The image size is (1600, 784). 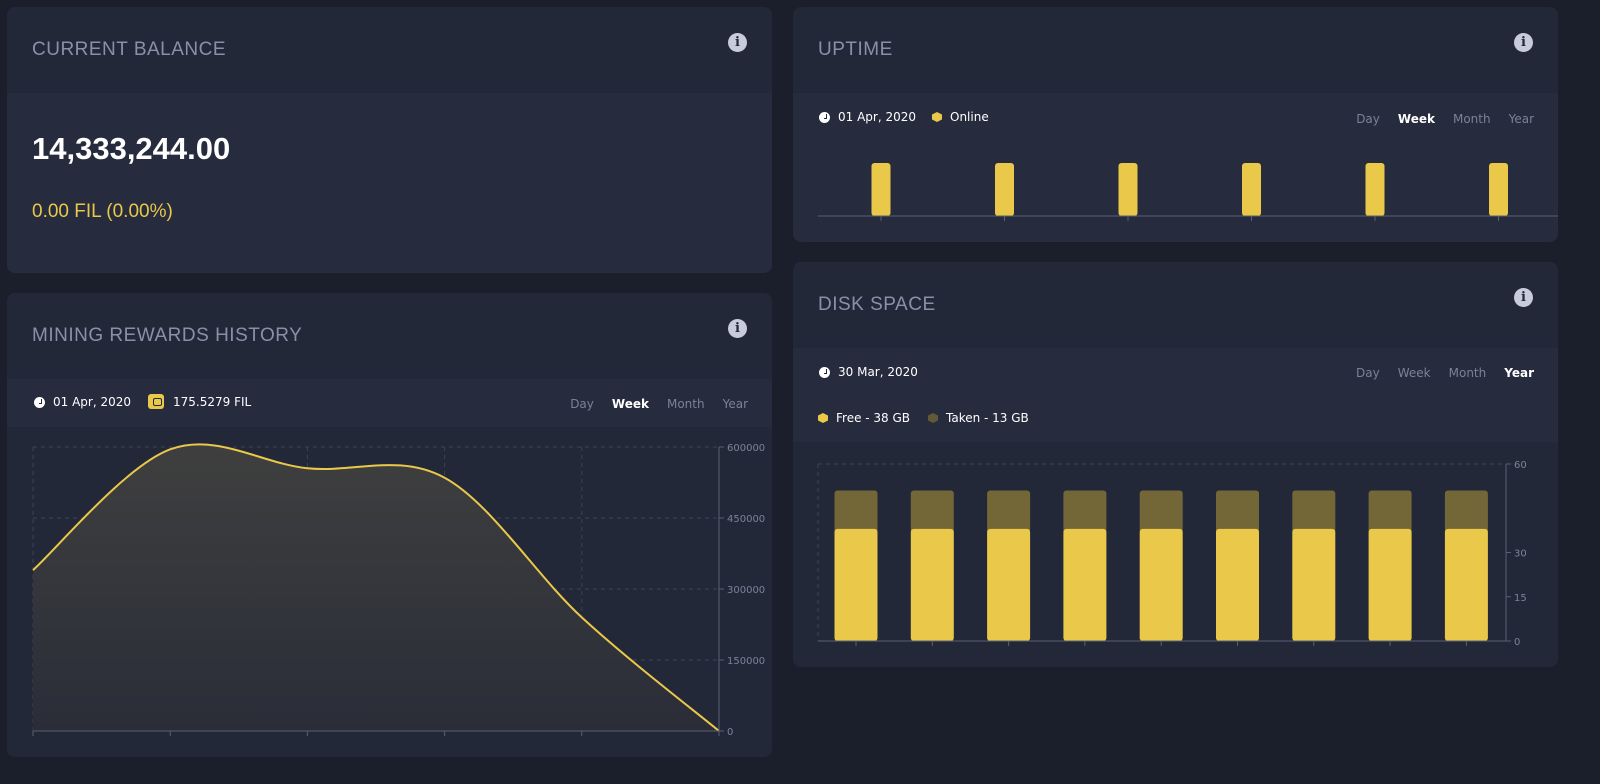 What do you see at coordinates (131, 148) in the screenshot?
I see `balance-amount: 14,333,244.00` at bounding box center [131, 148].